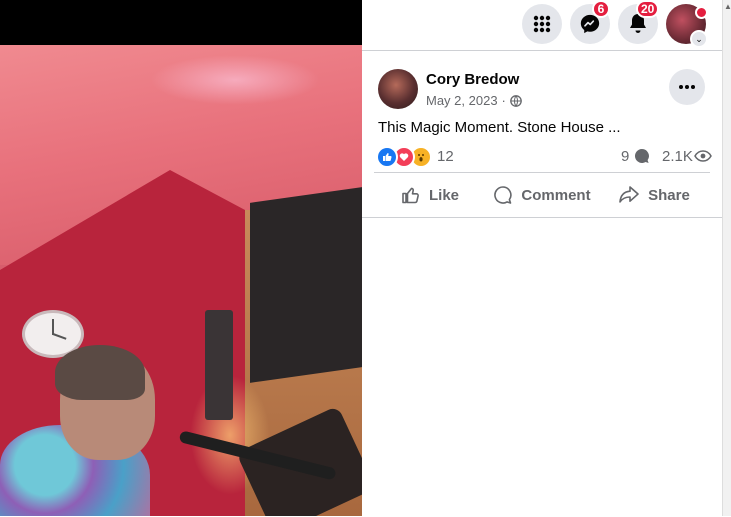 This screenshot has height=517, width=731. I want to click on more-horizontal-icon, so click(687, 87).